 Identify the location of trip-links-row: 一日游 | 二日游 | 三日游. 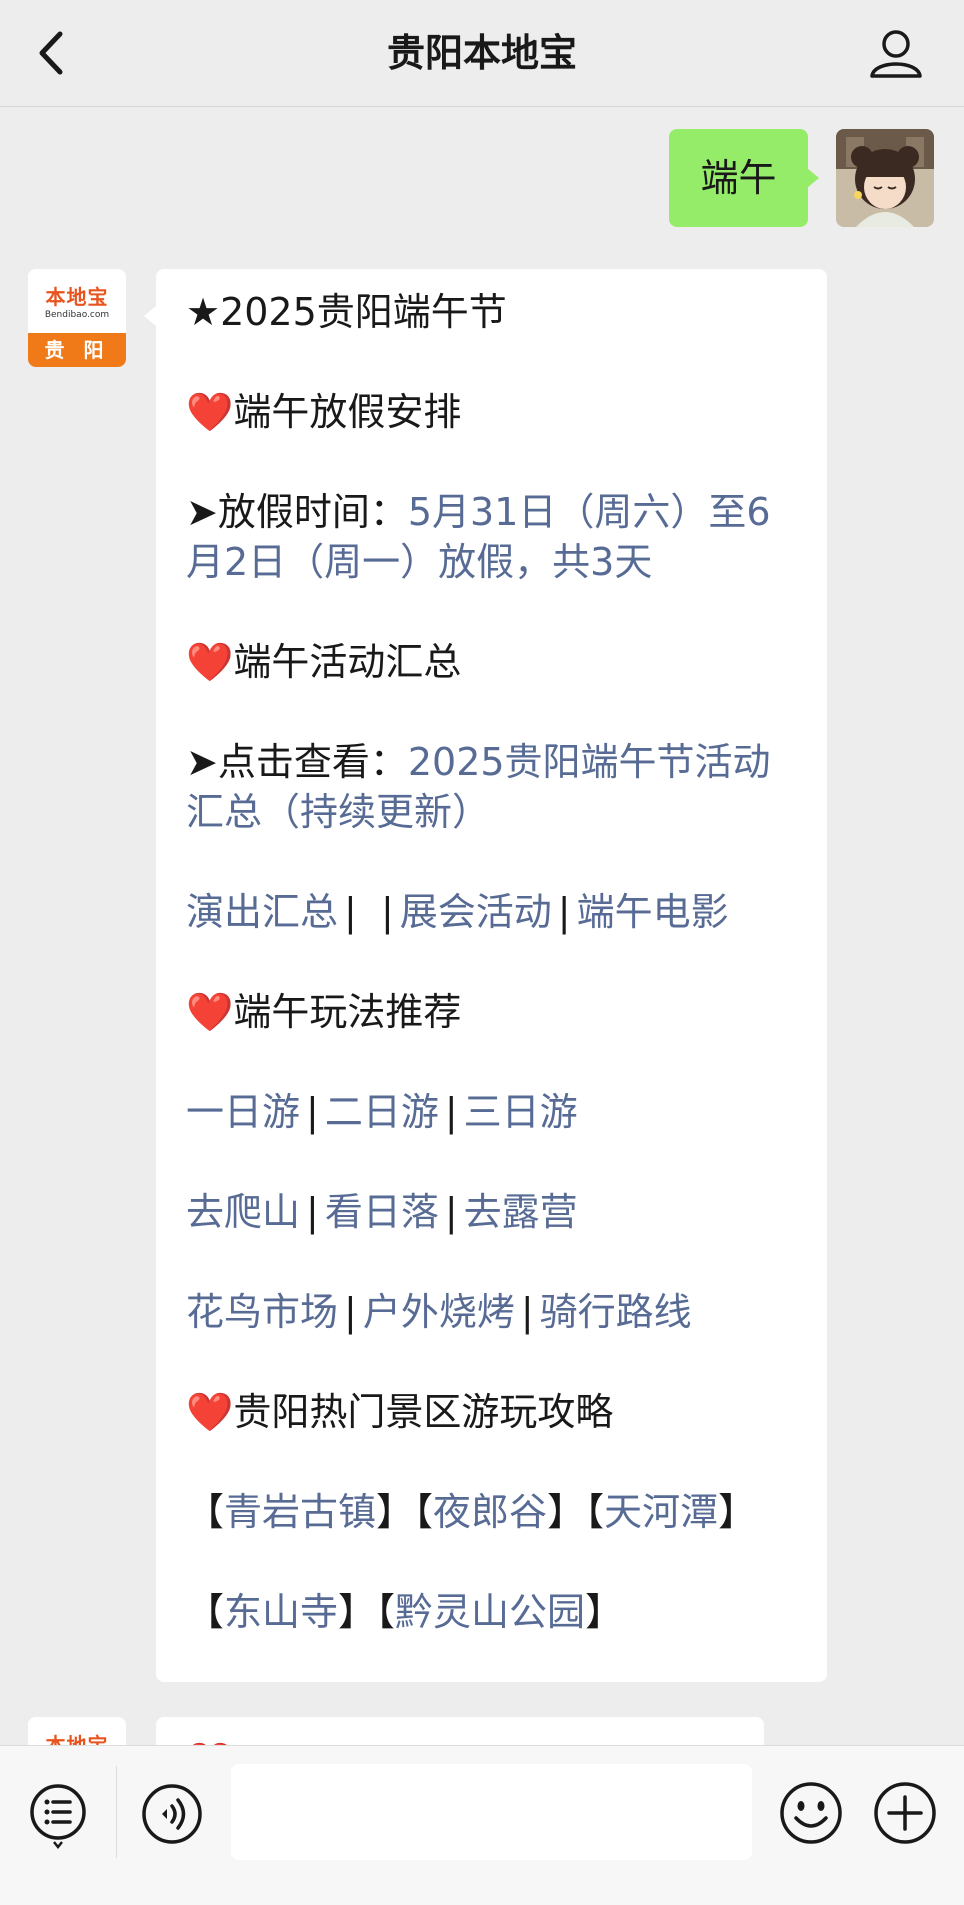
(382, 1112).